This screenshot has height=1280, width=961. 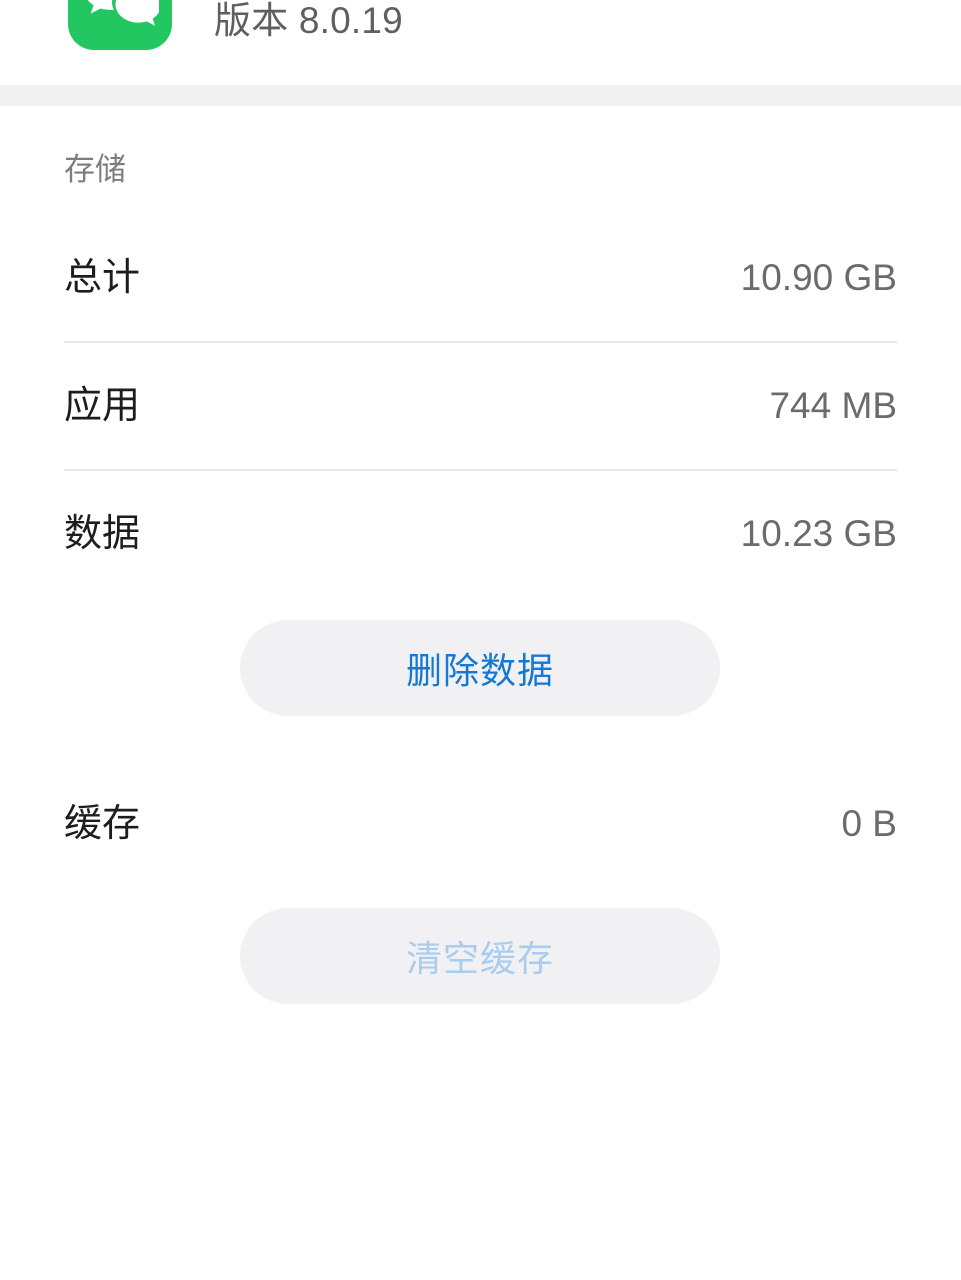 What do you see at coordinates (102, 824) in the screenshot?
I see `storage-row-cache-label: 缓存` at bounding box center [102, 824].